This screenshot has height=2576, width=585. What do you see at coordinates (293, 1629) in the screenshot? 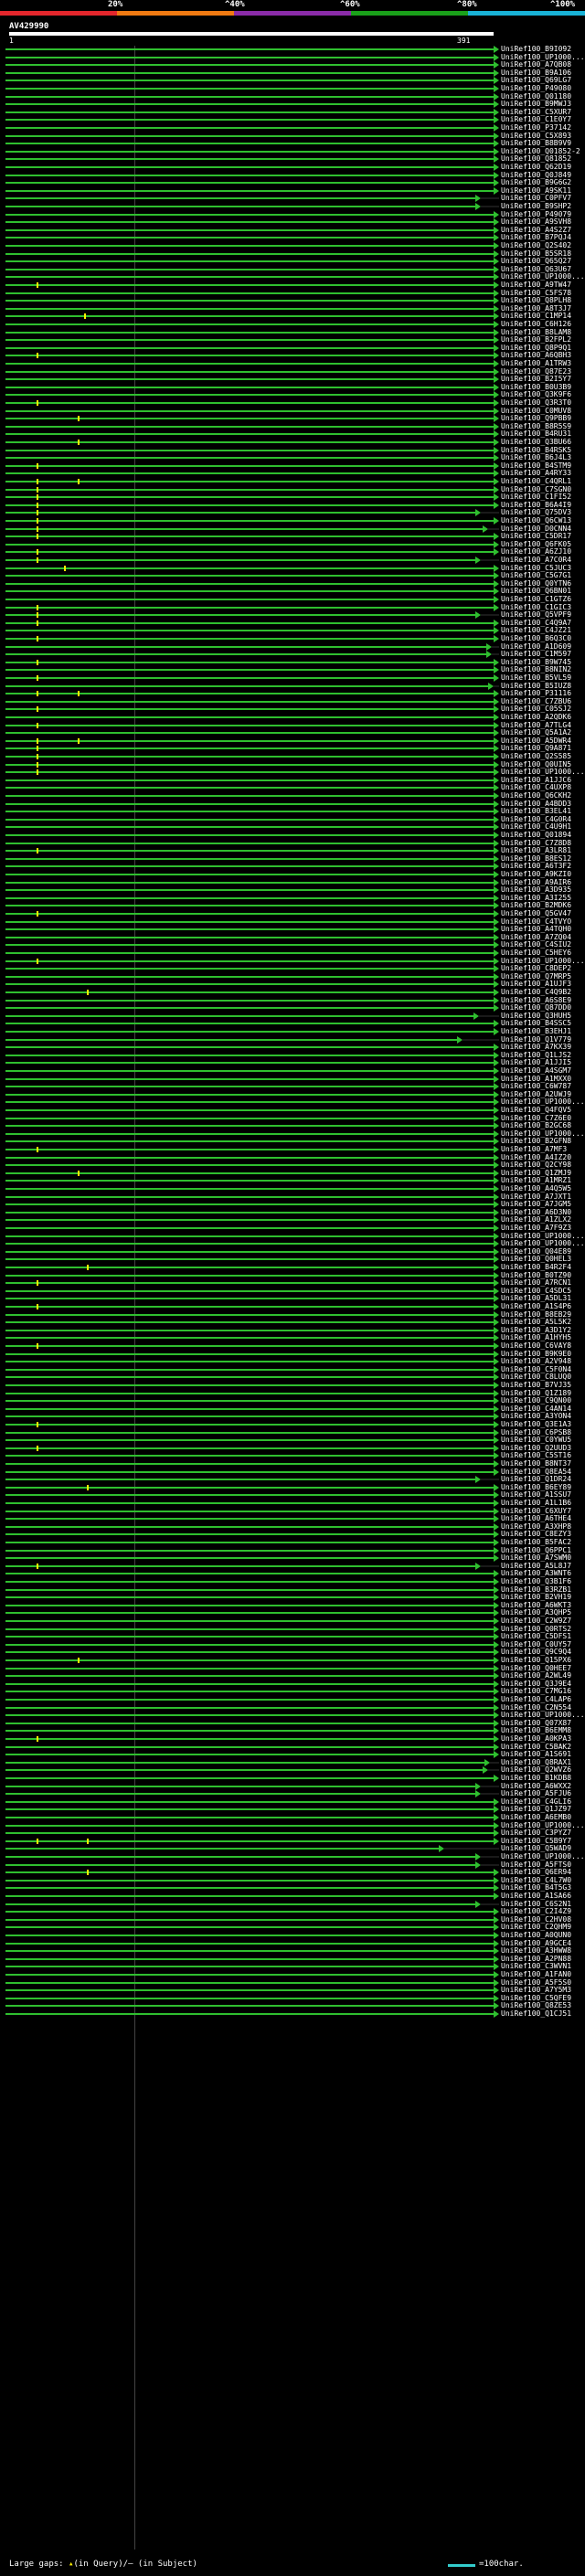
I see `hit-row: UniRef100_Q0RTS2` at bounding box center [293, 1629].